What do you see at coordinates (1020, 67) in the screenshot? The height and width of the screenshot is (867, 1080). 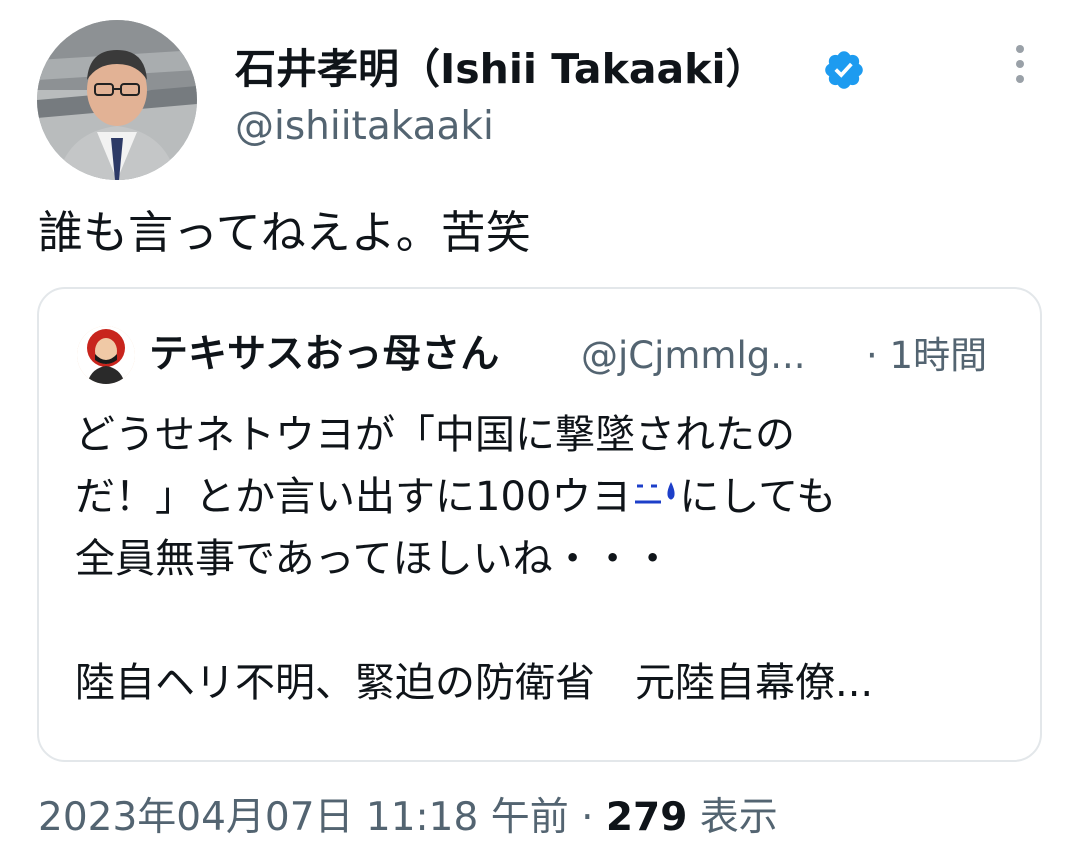 I see `more-options-icon` at bounding box center [1020, 67].